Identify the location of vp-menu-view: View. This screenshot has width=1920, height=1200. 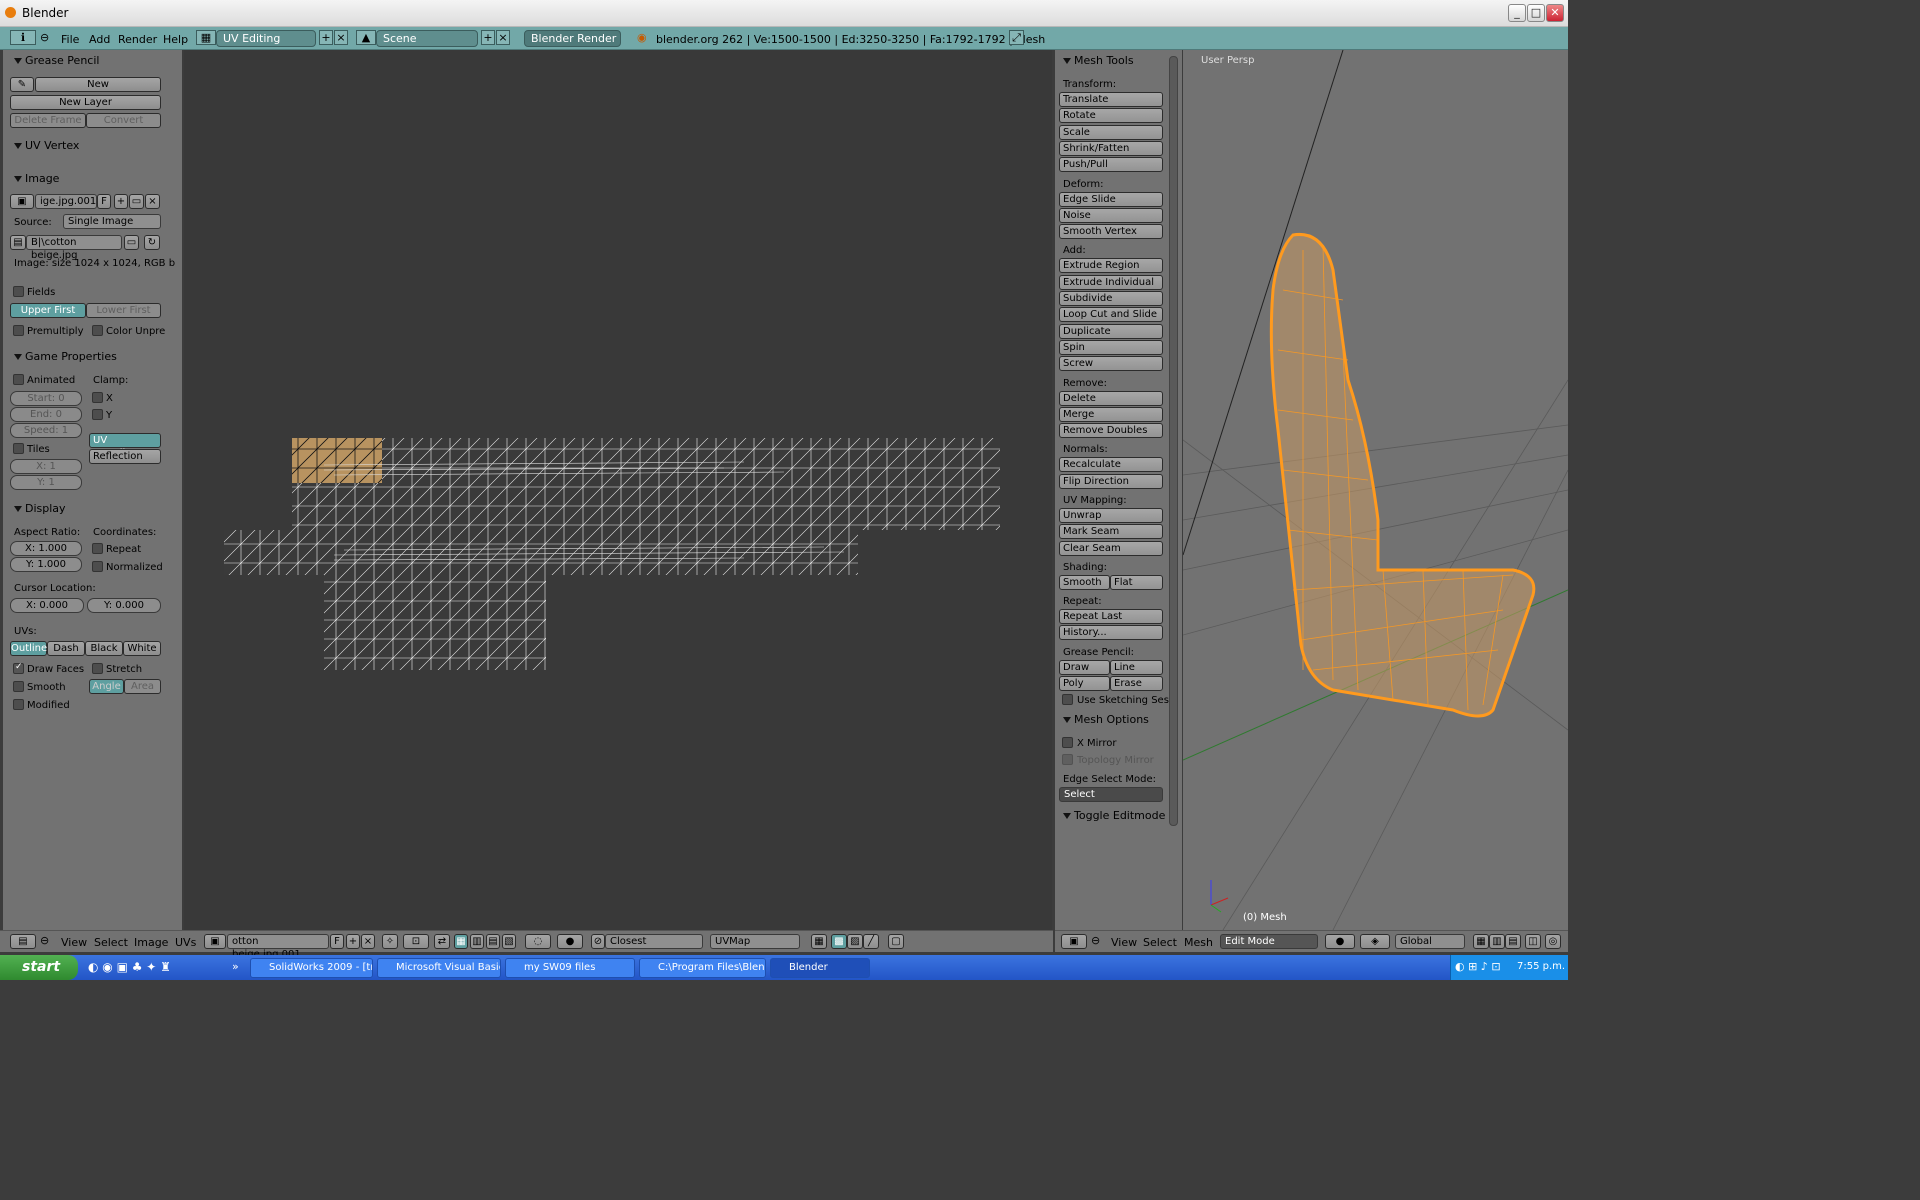
(1124, 942).